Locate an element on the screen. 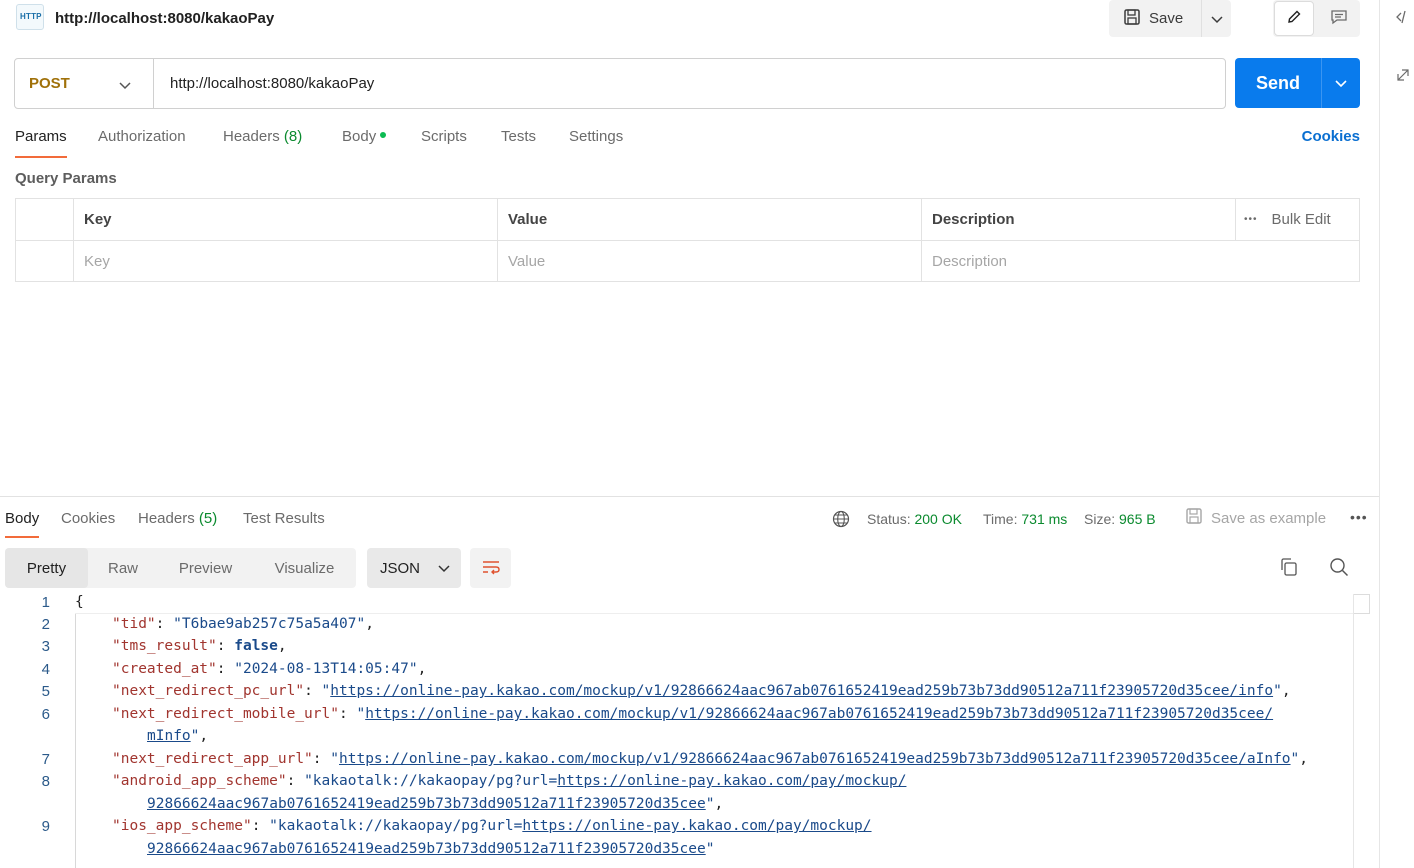 This screenshot has height=868, width=1414. time-value: 731 ms is located at coordinates (1044, 519).